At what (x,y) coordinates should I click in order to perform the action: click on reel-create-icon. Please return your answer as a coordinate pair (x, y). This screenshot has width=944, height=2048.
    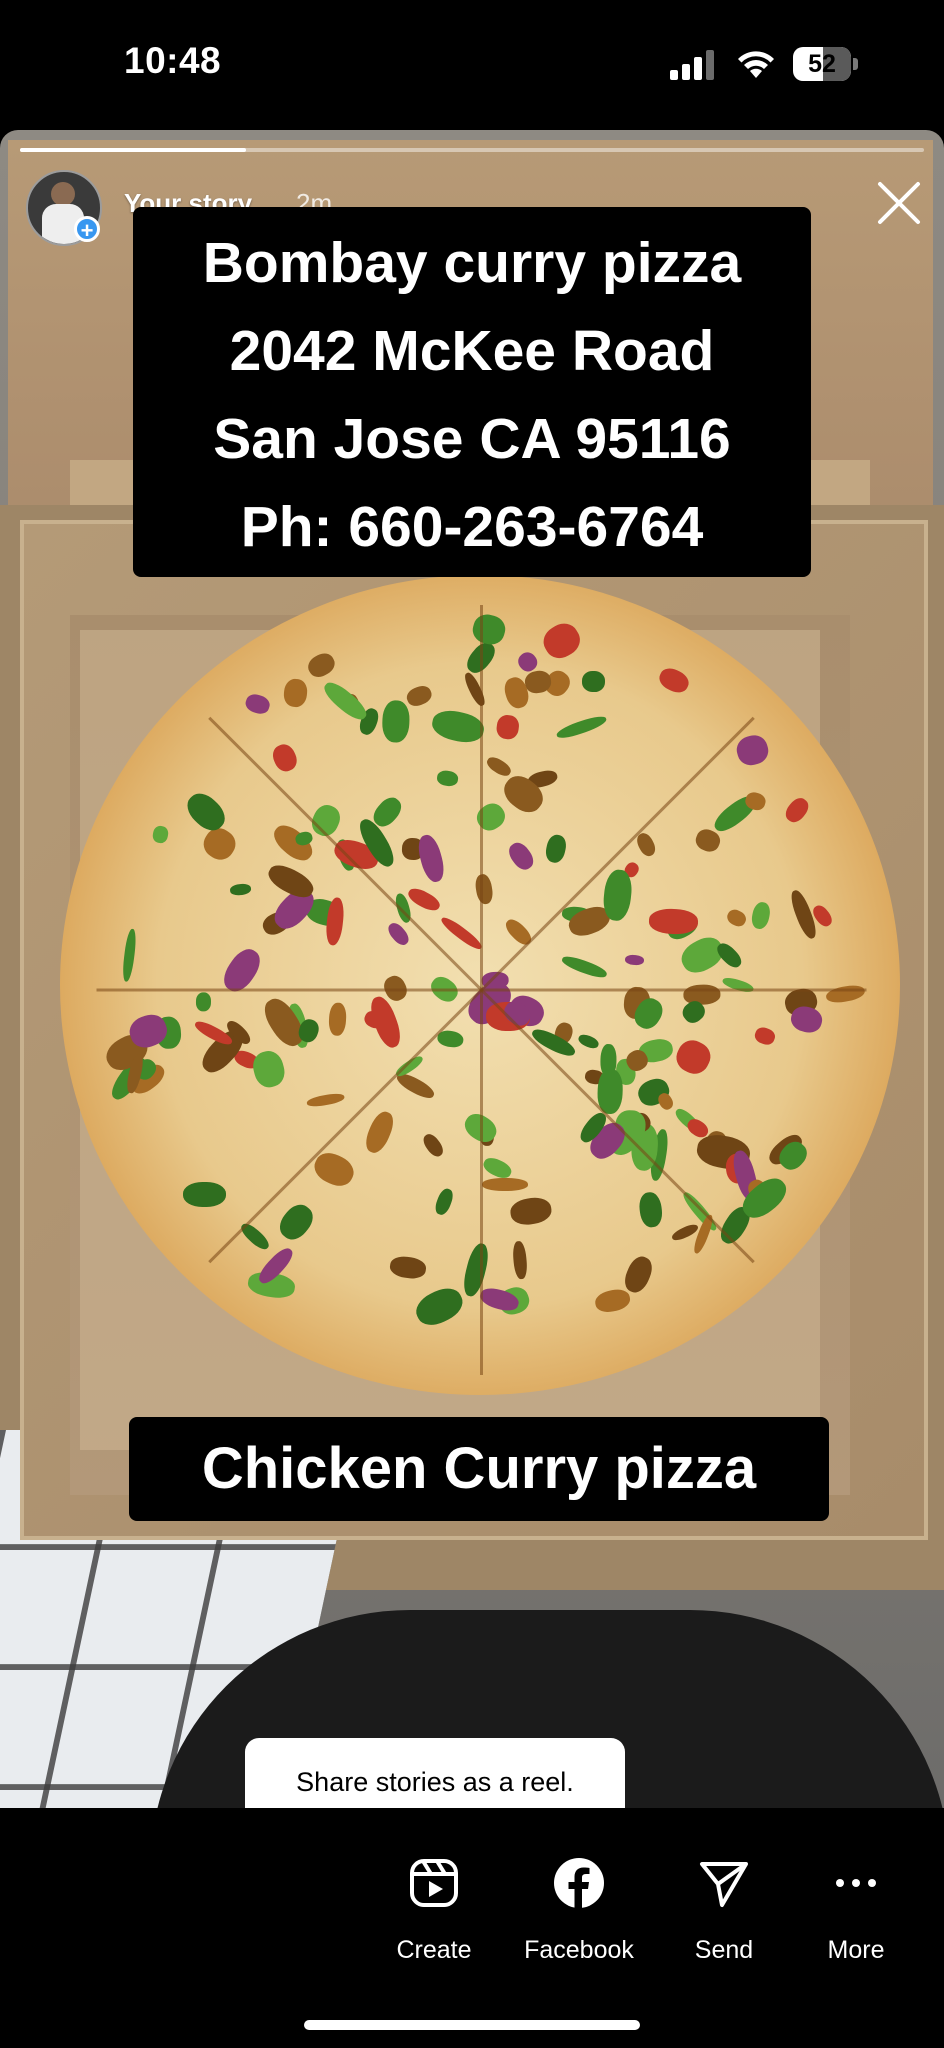
    Looking at the image, I should click on (434, 1883).